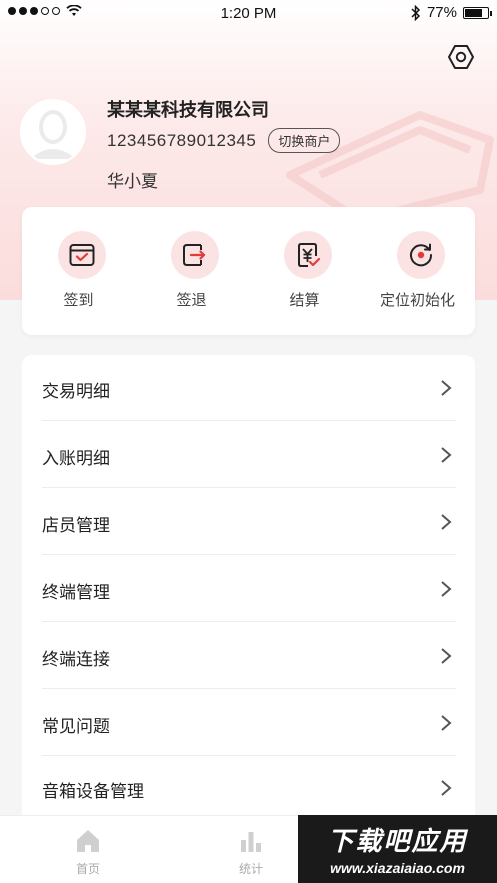 The image size is (497, 883). I want to click on yuan-check-icon, so click(308, 255).